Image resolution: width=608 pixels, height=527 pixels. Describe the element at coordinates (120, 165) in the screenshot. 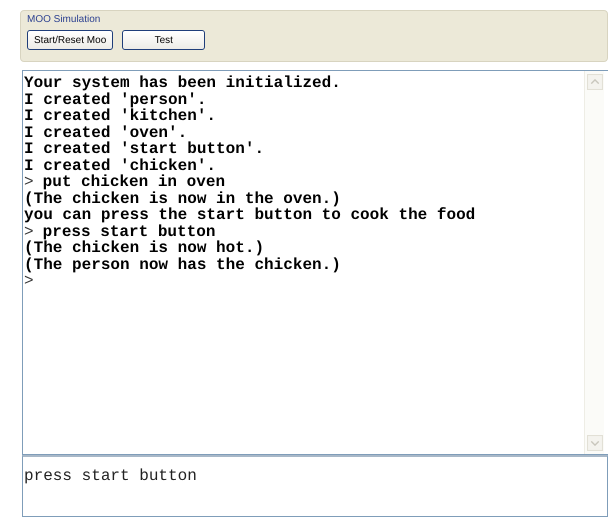

I see `output-line: I created 'chicken'.` at that location.